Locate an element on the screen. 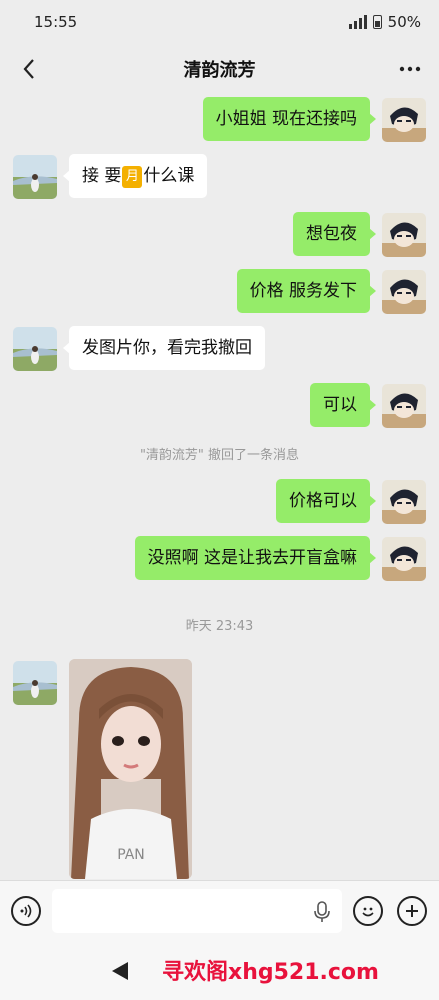  emoji-button is located at coordinates (368, 911).